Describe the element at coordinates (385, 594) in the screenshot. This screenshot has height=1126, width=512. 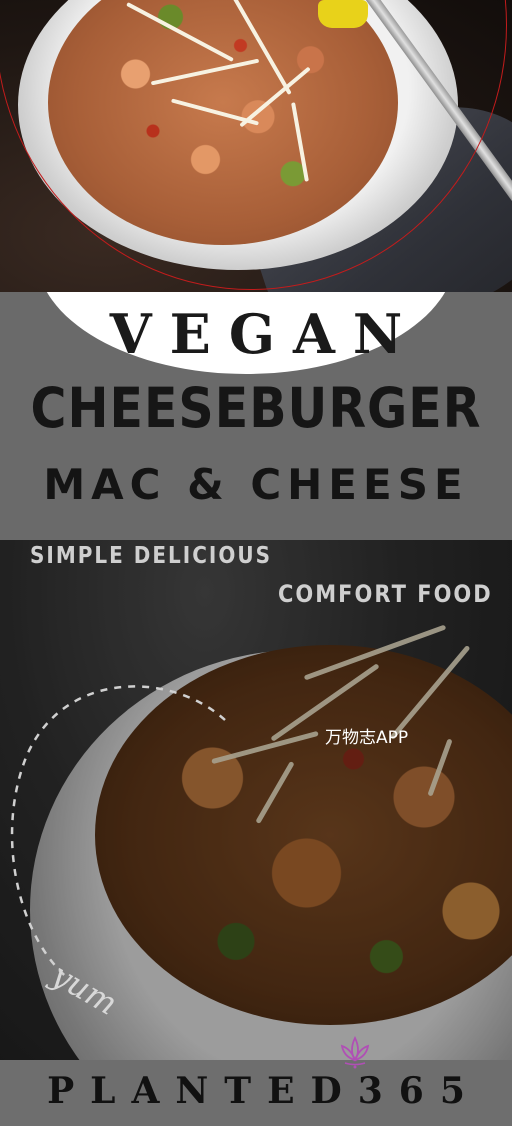
I see `caption-comfort-food: COMFORT FOOD` at that location.